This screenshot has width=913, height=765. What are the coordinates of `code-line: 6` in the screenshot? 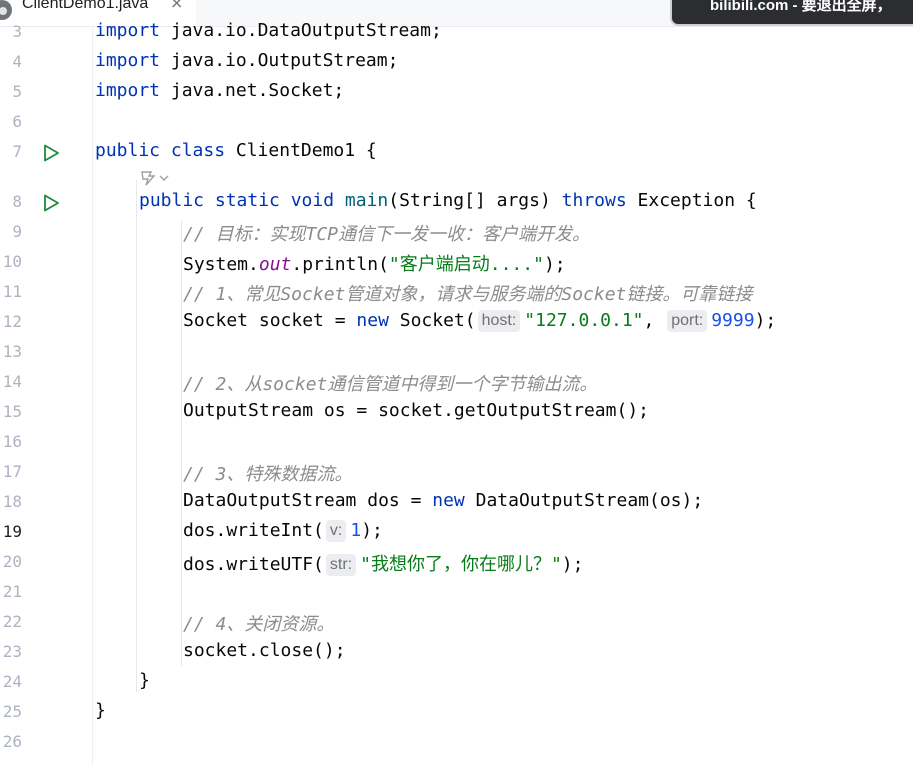 It's located at (456, 122).